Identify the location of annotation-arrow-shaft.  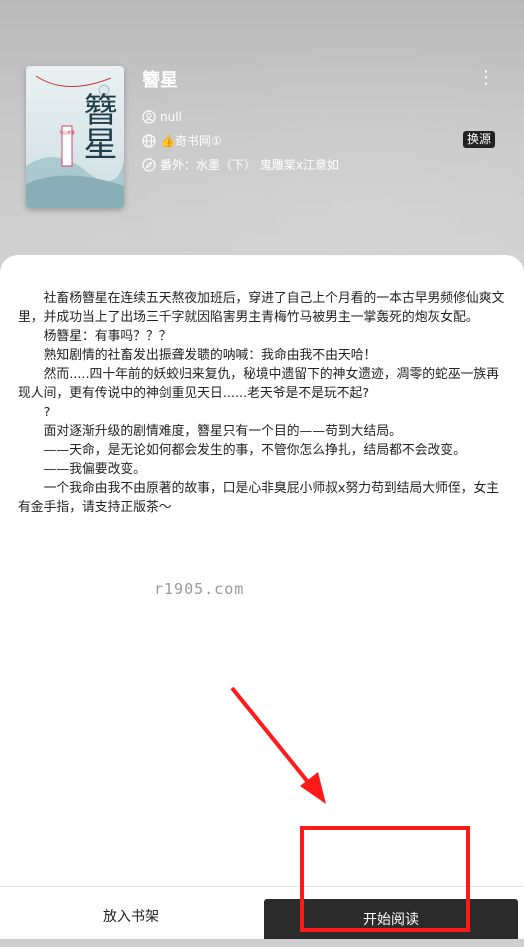
(274, 740).